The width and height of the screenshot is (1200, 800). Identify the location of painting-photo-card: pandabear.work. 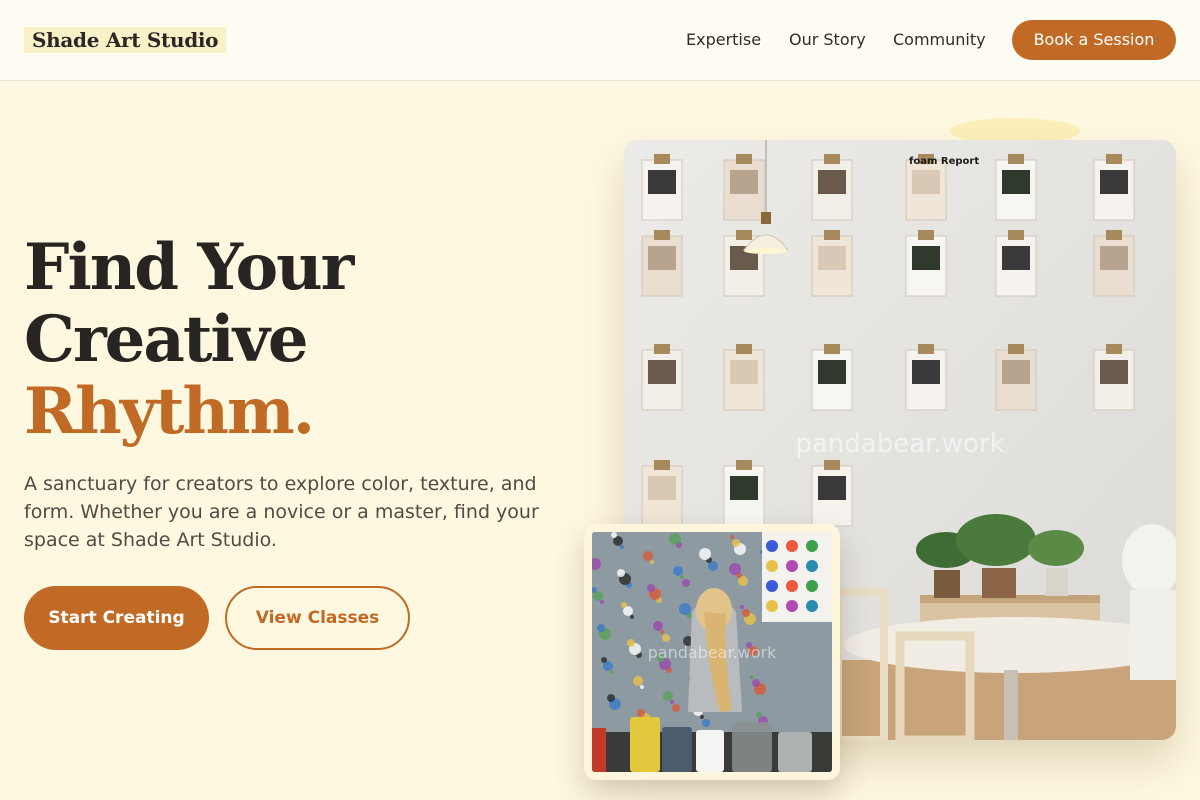
(712, 652).